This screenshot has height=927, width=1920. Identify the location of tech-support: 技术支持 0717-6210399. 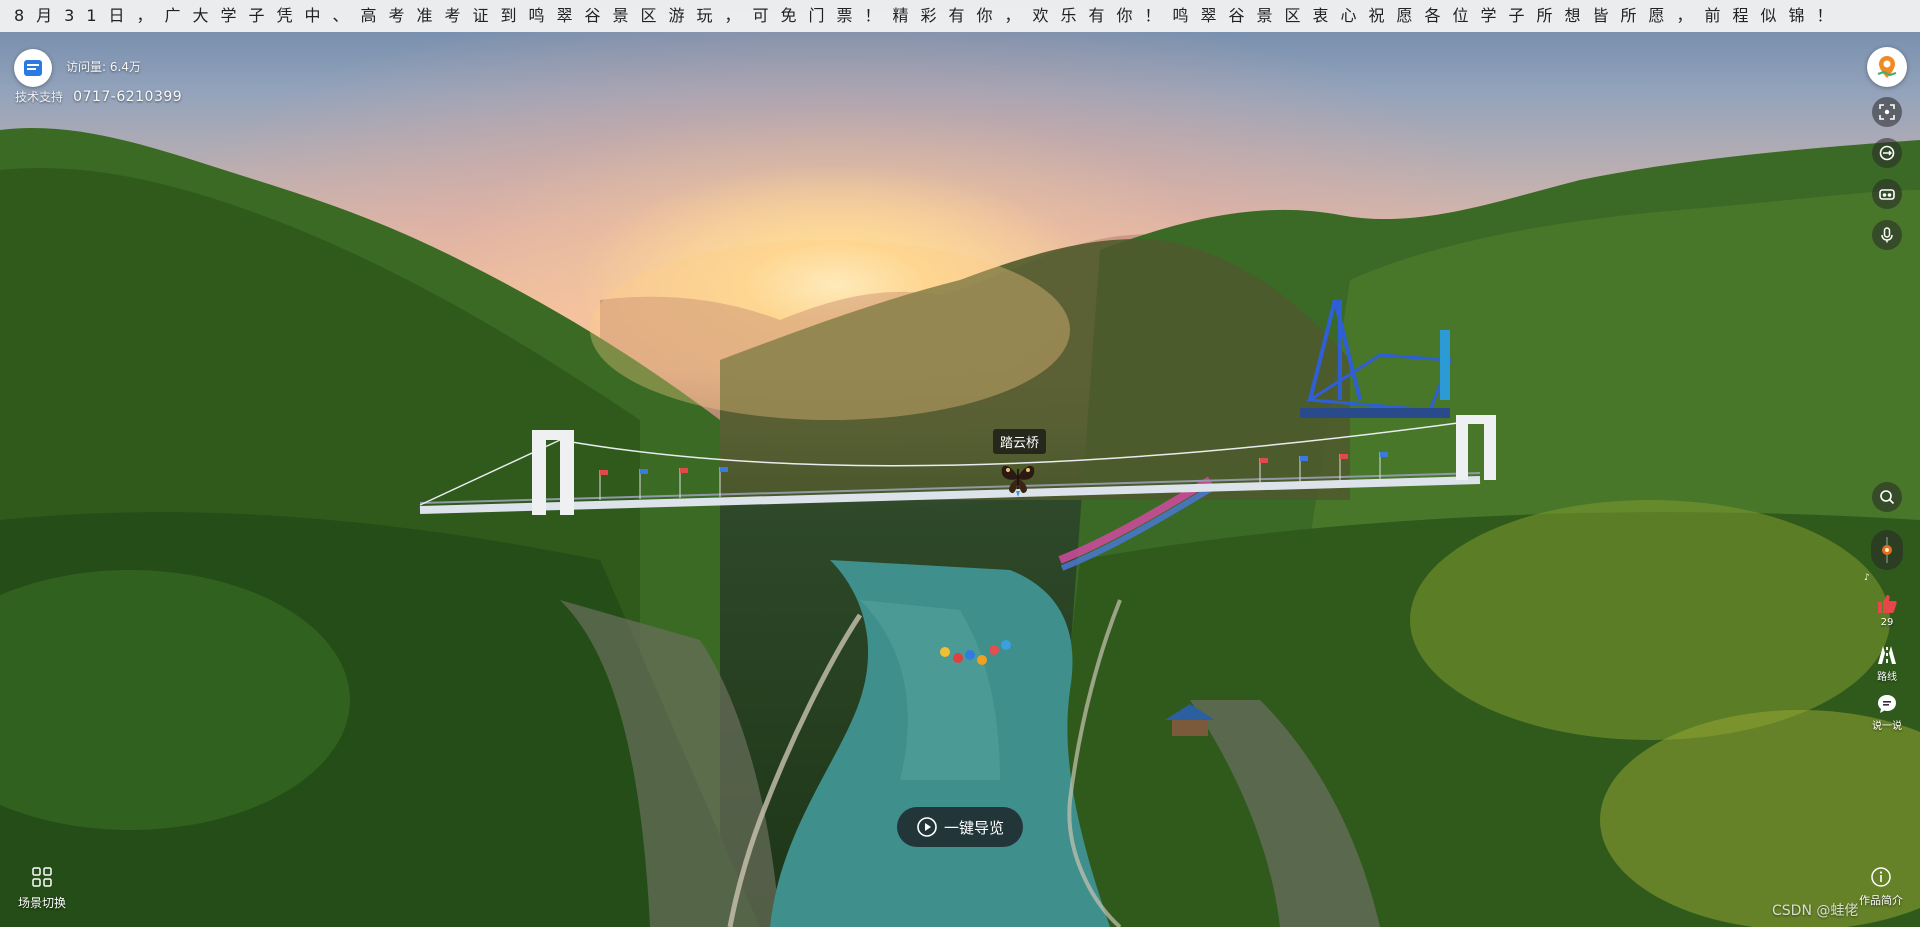
(98, 96).